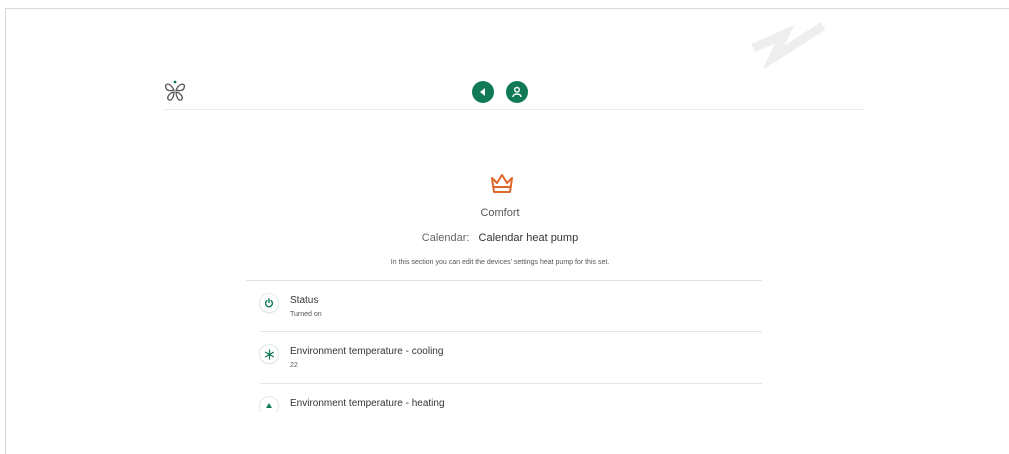 This screenshot has width=1009, height=454. Describe the element at coordinates (511, 358) in the screenshot. I see `setting-row-cooling: Environment temperature - cooling 22` at that location.